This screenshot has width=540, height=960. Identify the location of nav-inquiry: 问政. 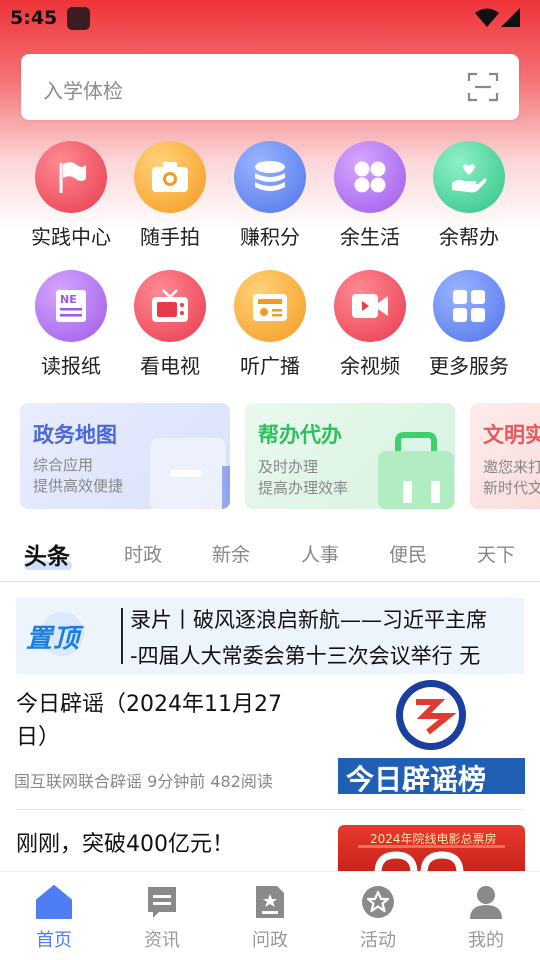
(270, 918).